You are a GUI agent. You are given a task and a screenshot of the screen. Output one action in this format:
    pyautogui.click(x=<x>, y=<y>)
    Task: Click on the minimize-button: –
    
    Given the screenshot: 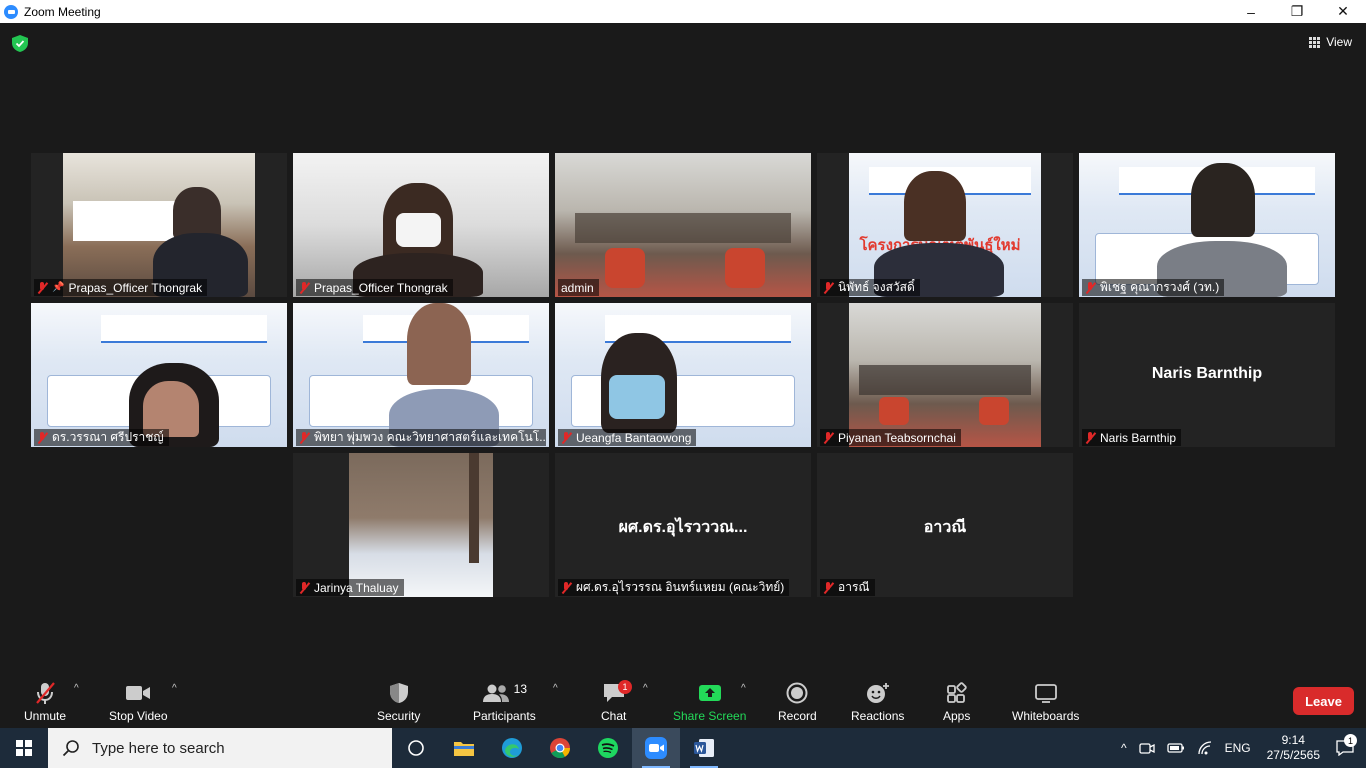 What is the action you would take?
    pyautogui.click(x=1251, y=11)
    